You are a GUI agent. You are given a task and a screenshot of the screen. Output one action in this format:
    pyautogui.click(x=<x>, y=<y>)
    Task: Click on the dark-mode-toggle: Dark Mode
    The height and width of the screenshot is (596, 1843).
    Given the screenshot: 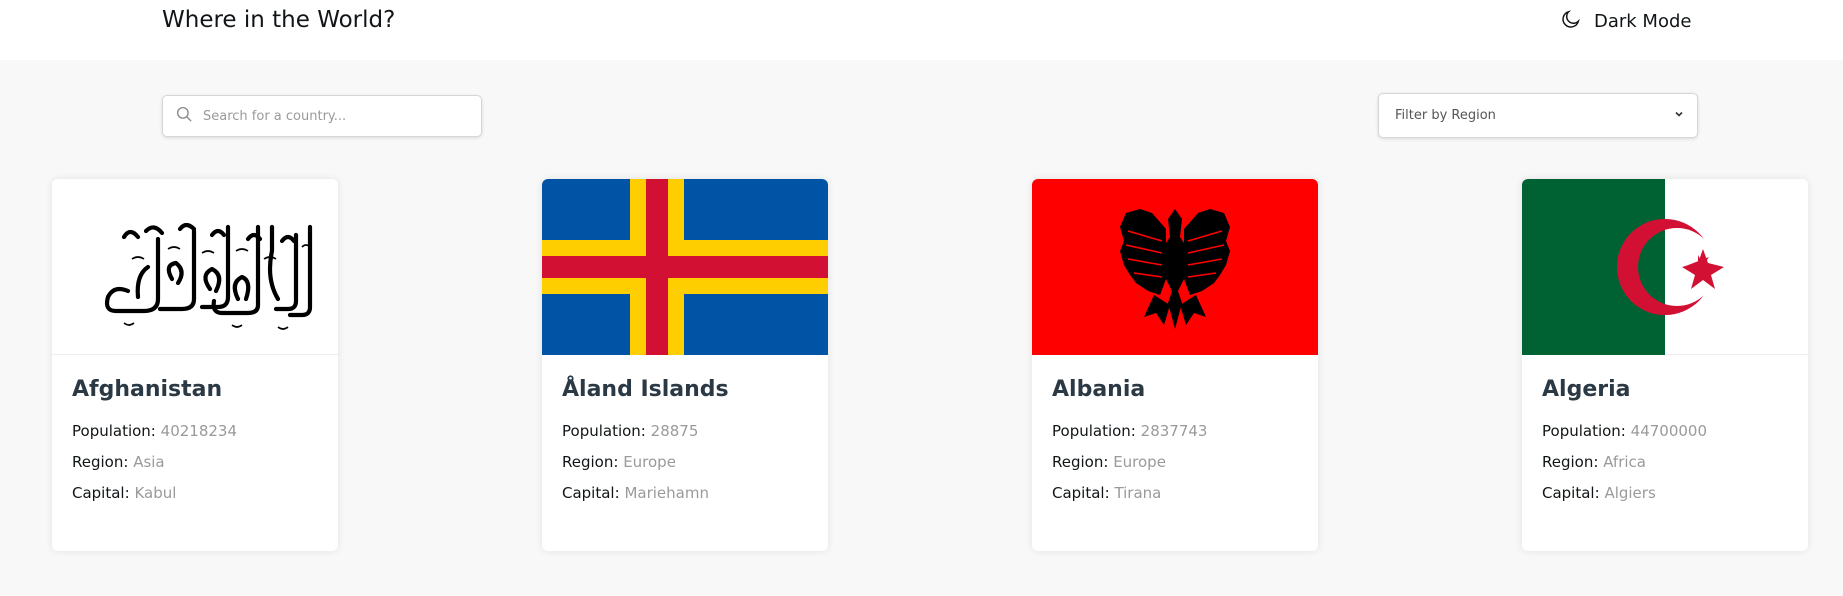 What is the action you would take?
    pyautogui.click(x=1625, y=21)
    